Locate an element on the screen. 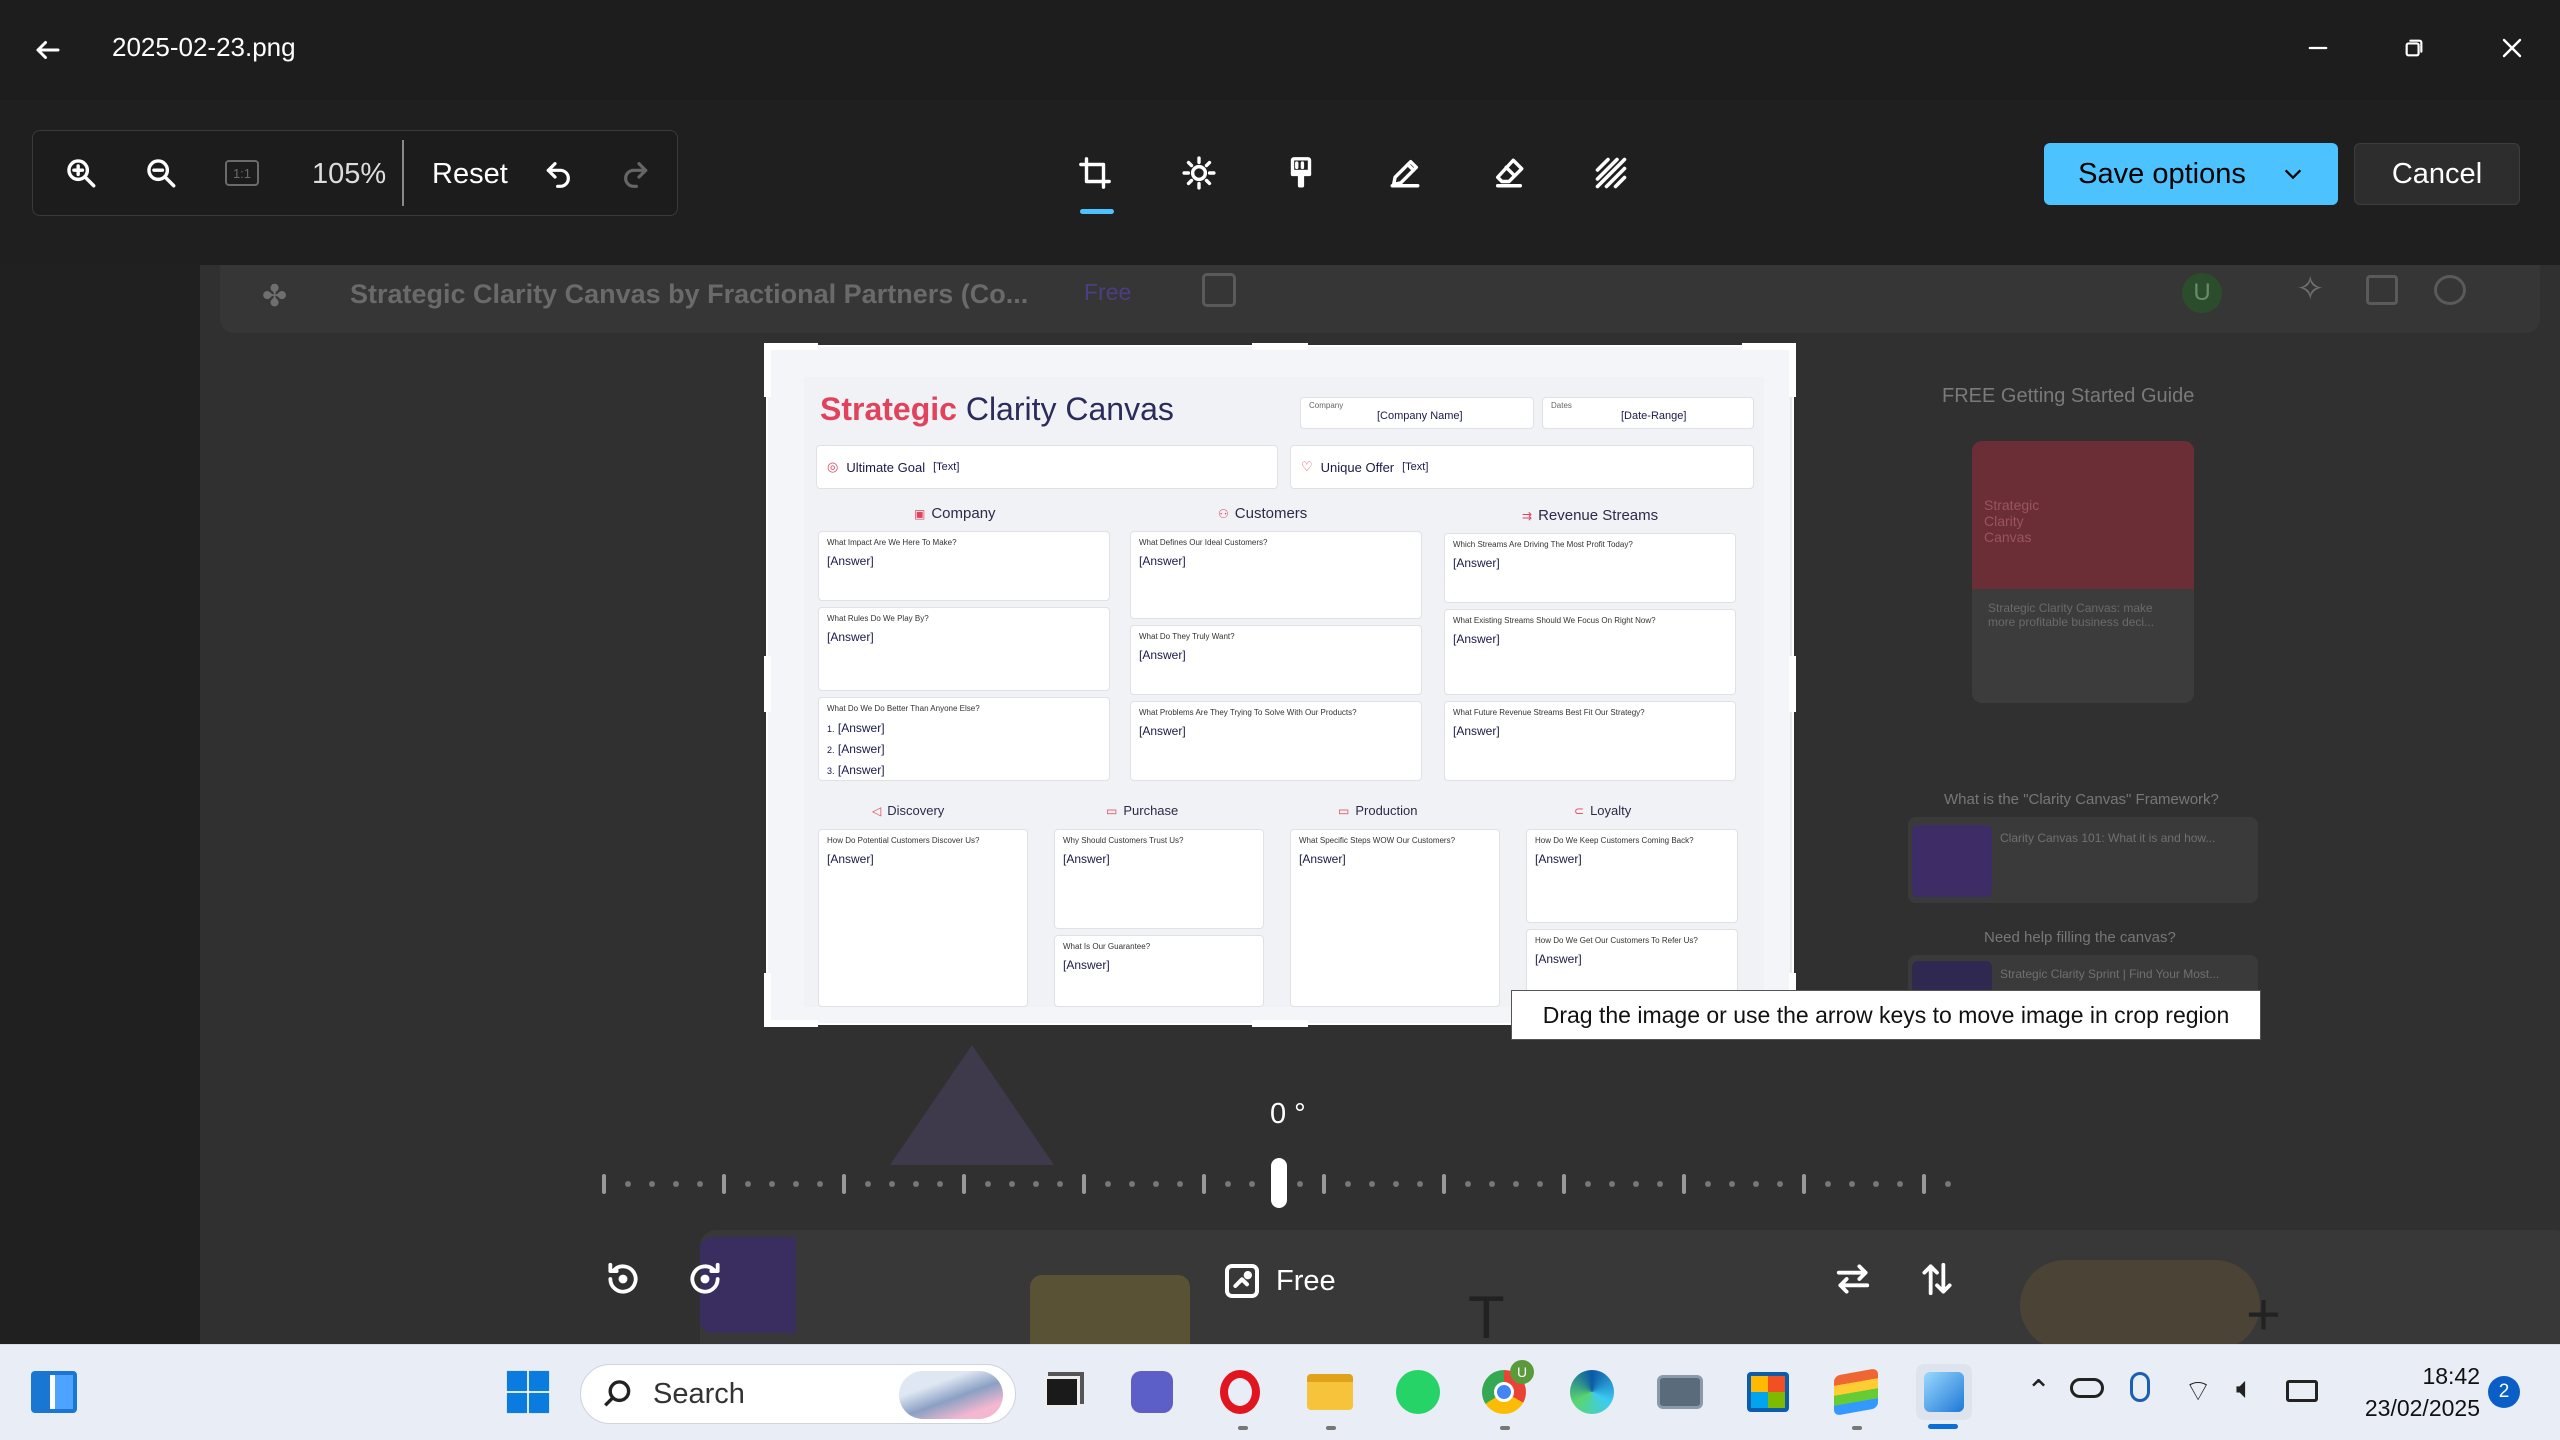 This screenshot has width=2560, height=1440. chrome-profile-badge: U is located at coordinates (1522, 1372).